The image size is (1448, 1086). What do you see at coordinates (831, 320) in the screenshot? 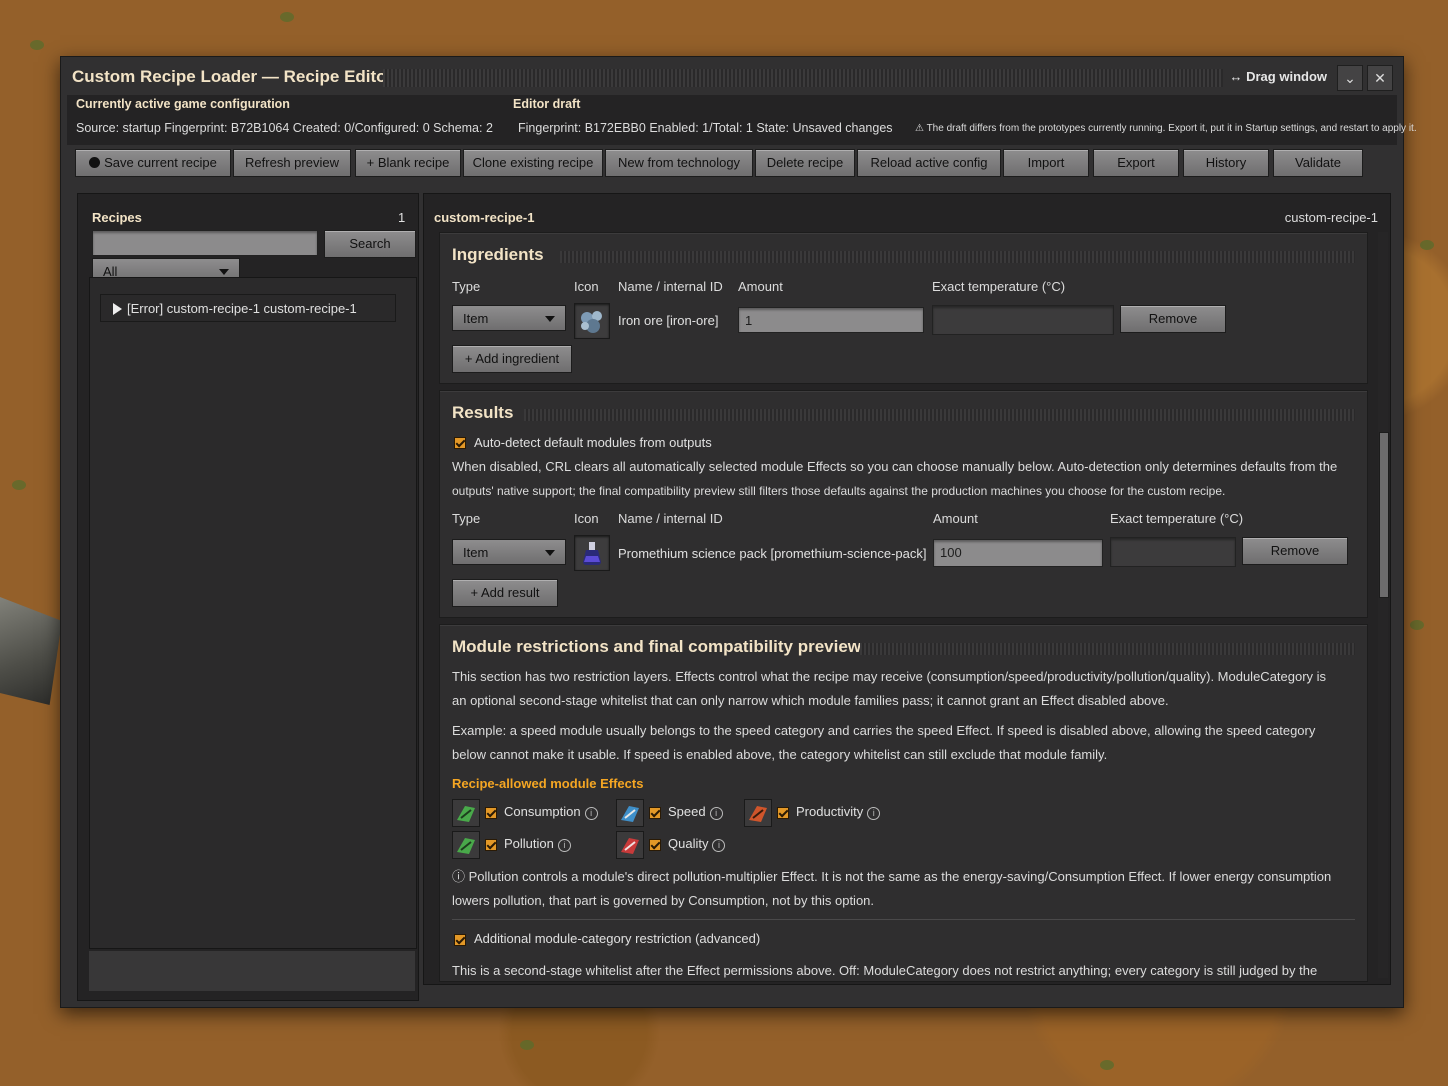
I see `ingredient-amount-input: 1` at bounding box center [831, 320].